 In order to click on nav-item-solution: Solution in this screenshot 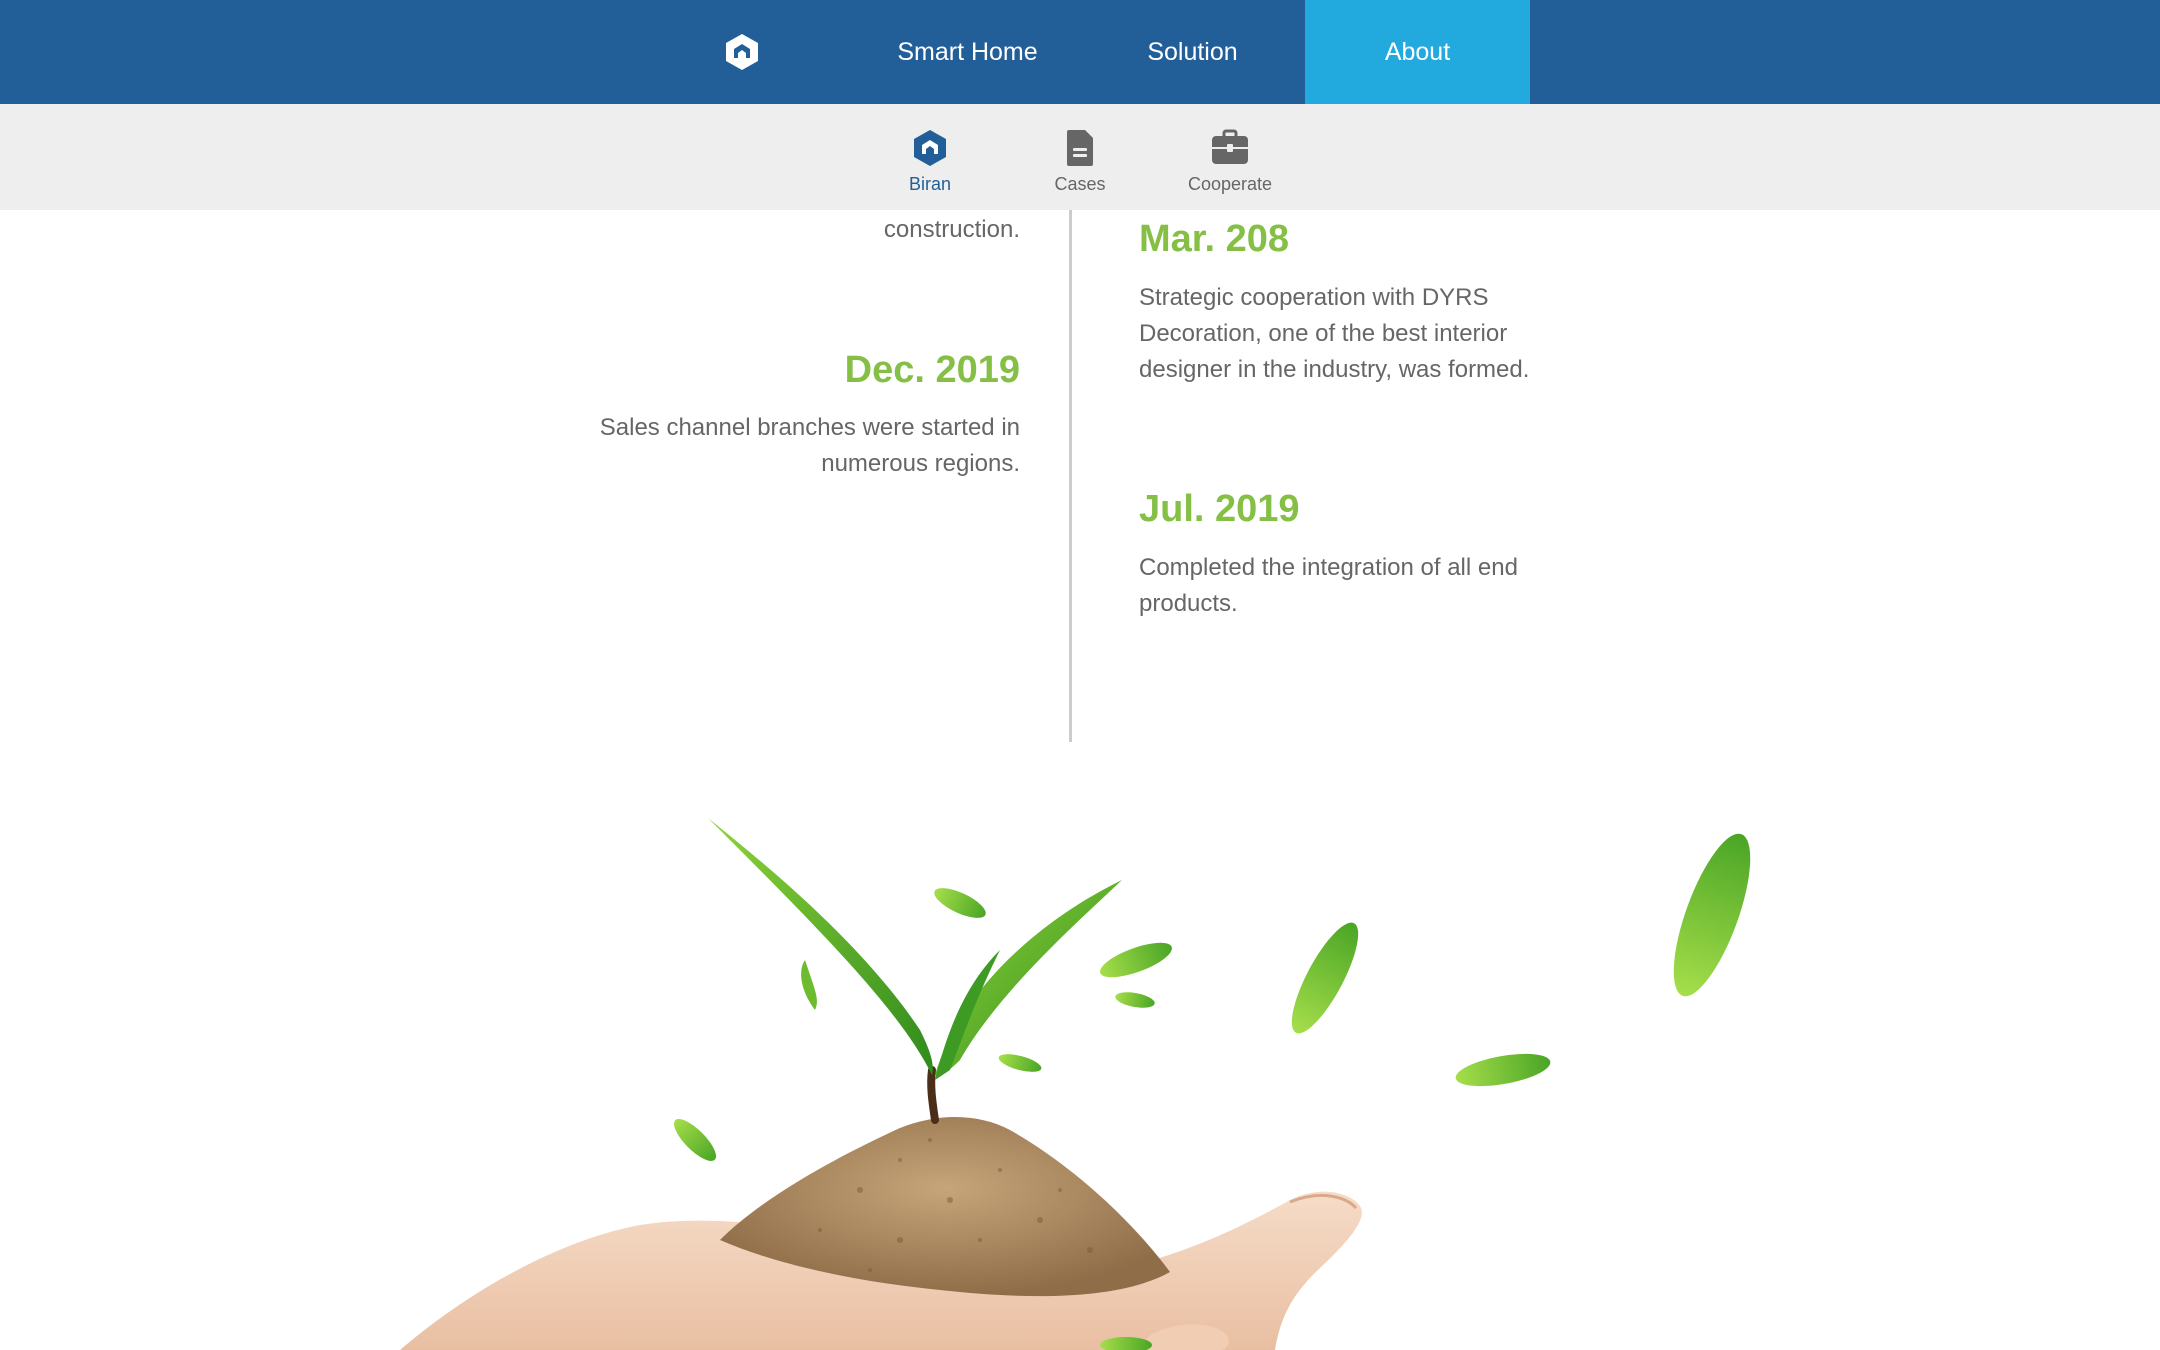, I will do `click(1192, 52)`.